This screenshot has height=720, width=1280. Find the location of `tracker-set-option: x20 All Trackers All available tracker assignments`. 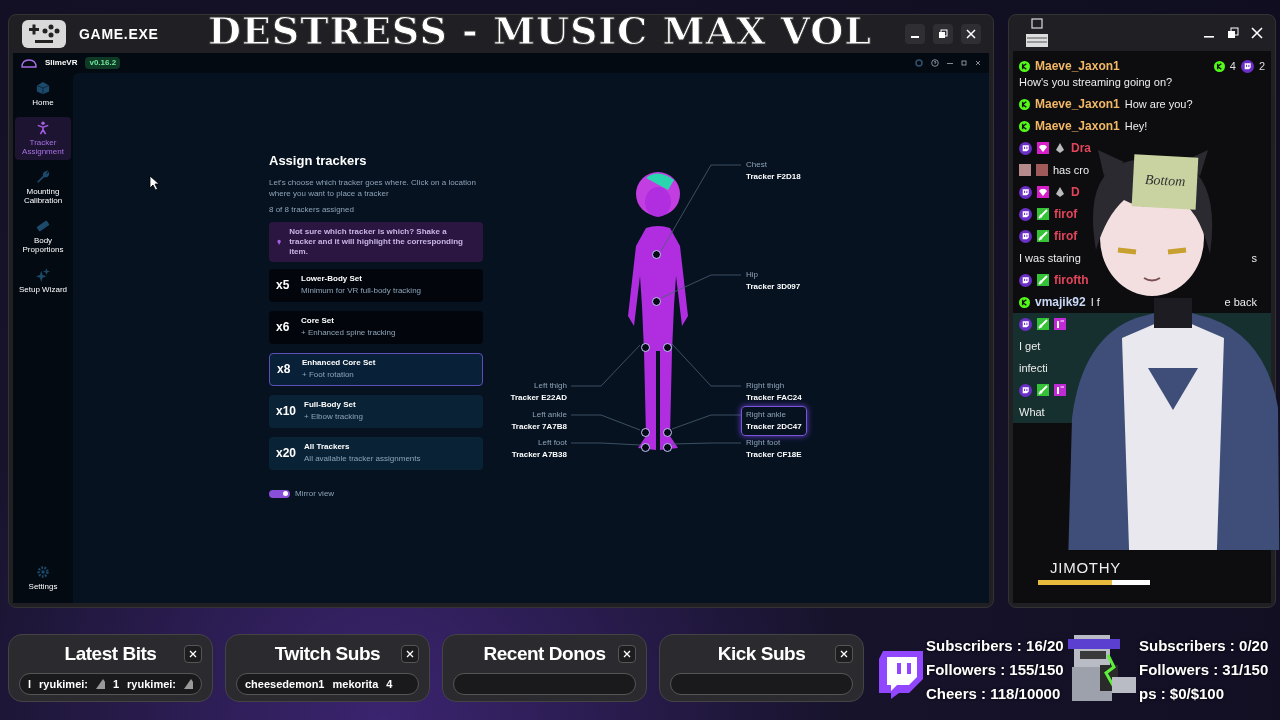

tracker-set-option: x20 All Trackers All available tracker assignments is located at coordinates (376, 453).